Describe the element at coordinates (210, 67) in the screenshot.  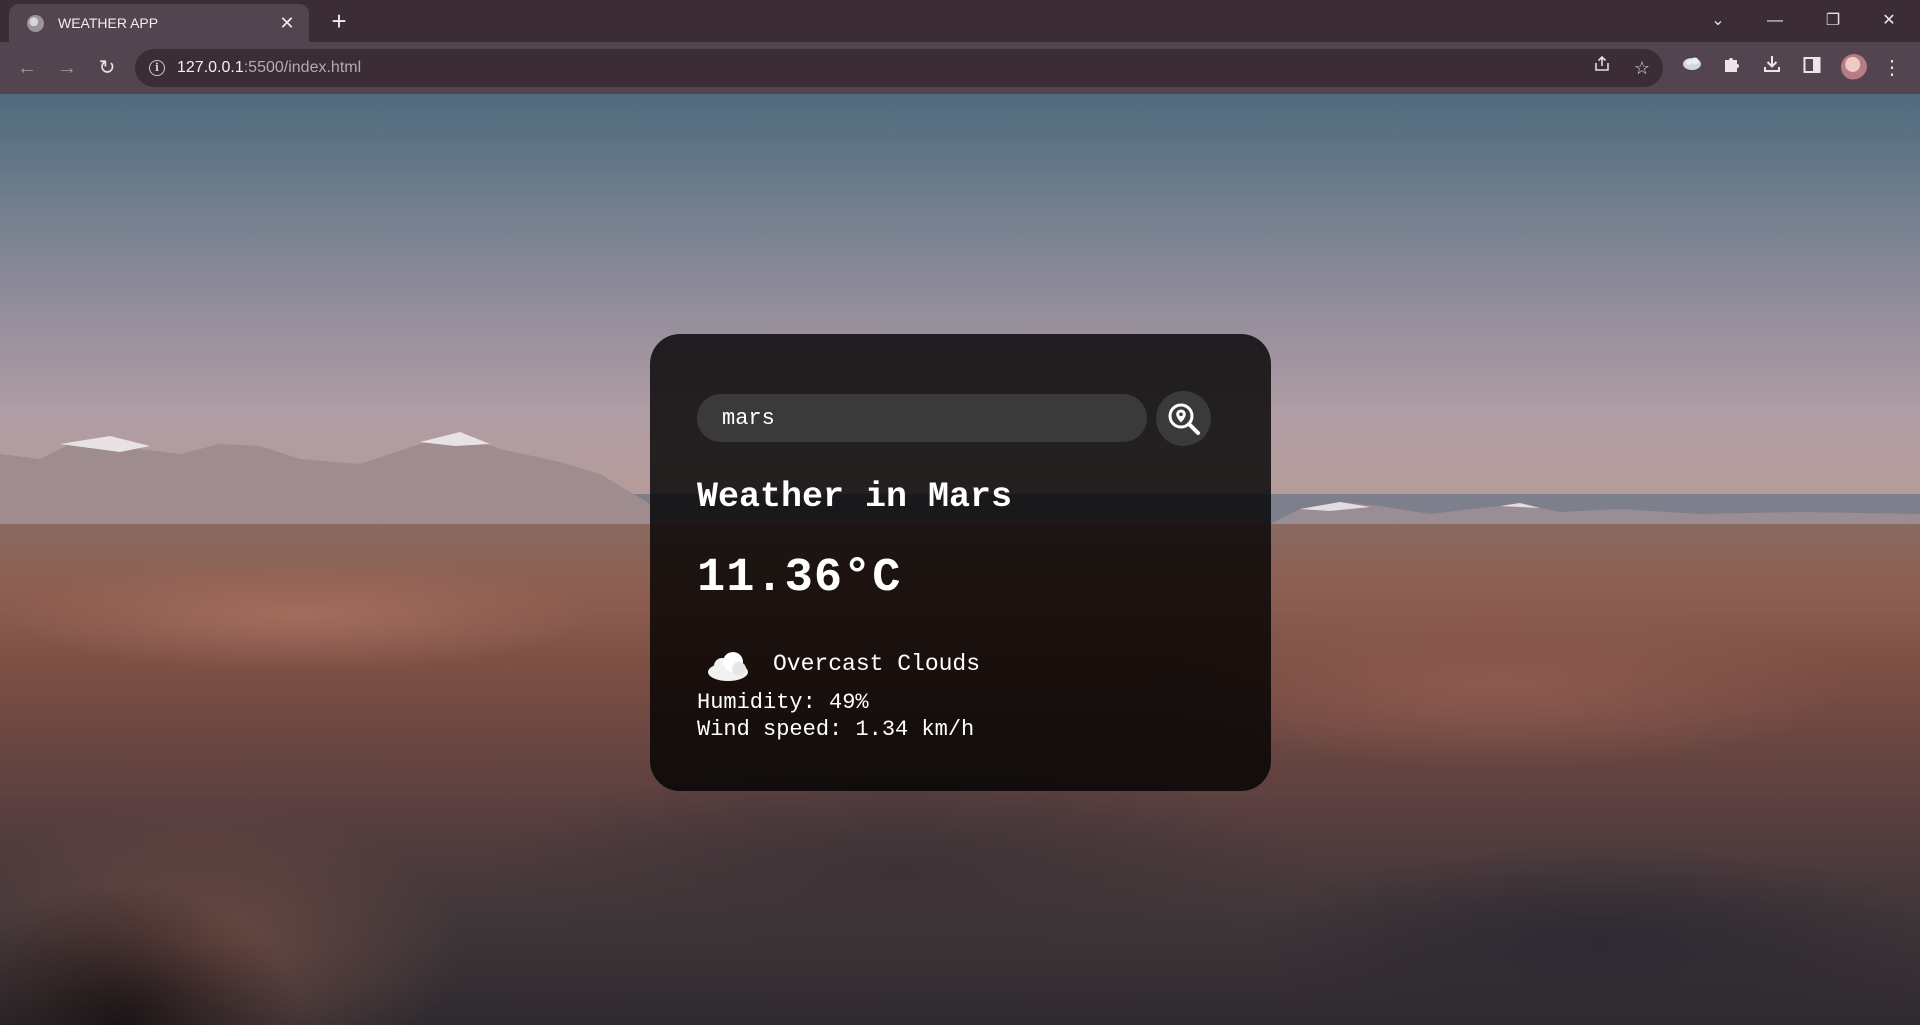
I see `url-host: 127.0.0.1` at that location.